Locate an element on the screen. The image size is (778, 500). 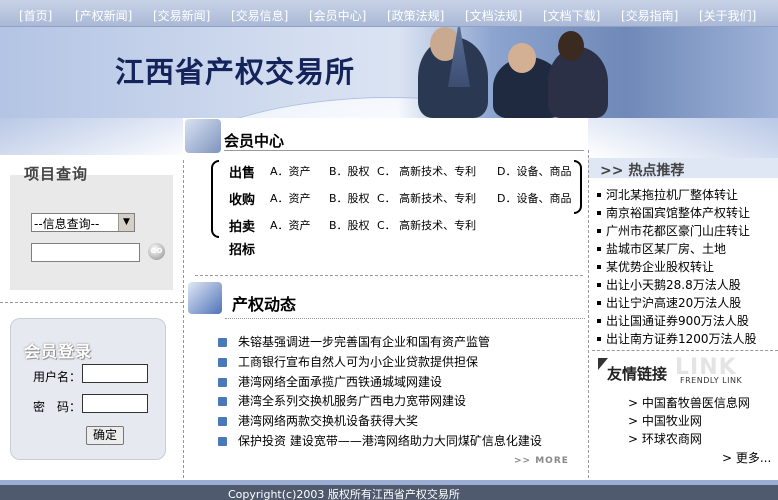
hot-title: >> 热点推荐 is located at coordinates (642, 171).